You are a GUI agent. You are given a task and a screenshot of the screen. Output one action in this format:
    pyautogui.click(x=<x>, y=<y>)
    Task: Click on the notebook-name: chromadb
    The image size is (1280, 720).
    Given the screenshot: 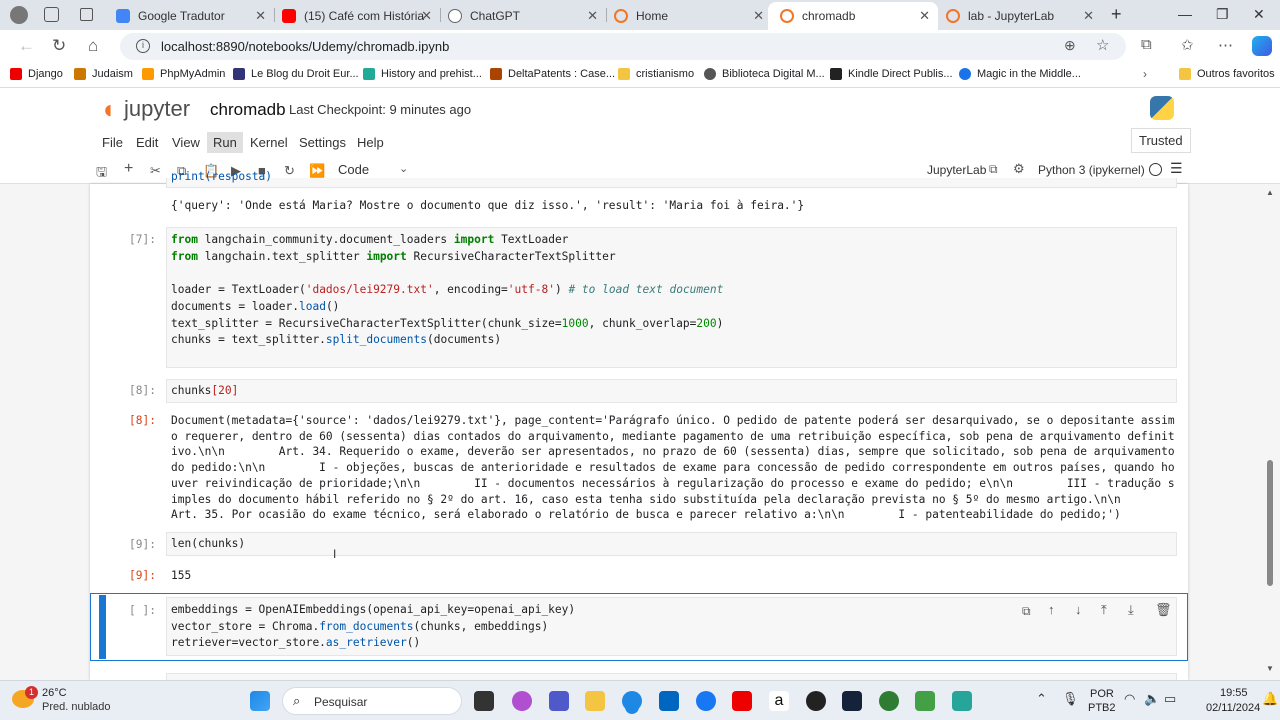 What is the action you would take?
    pyautogui.click(x=248, y=110)
    